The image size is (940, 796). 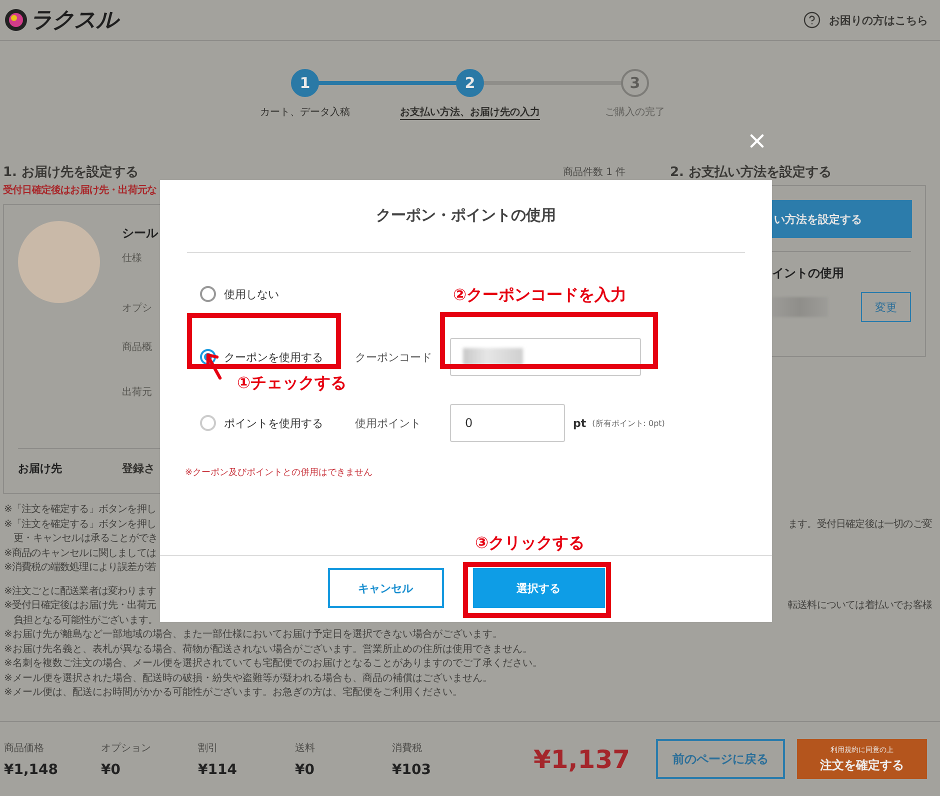 What do you see at coordinates (582, 759) in the screenshot?
I see `total-price: ¥1,137` at bounding box center [582, 759].